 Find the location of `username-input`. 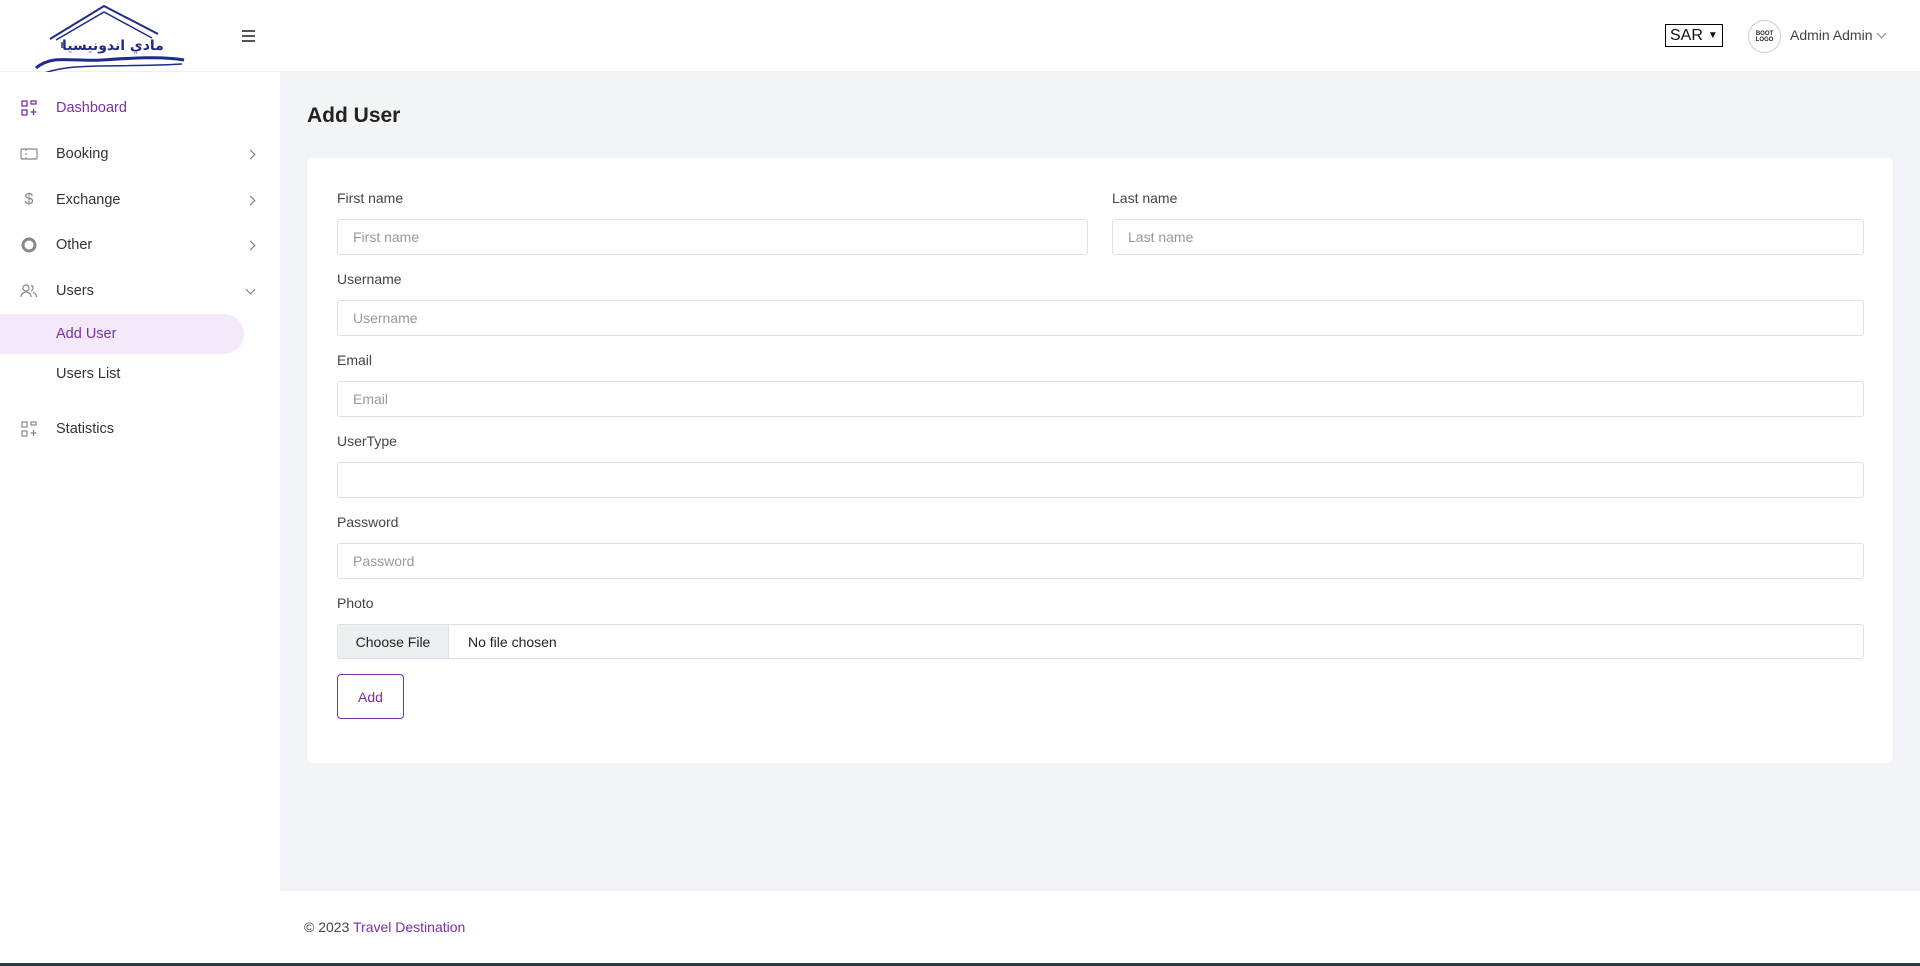

username-input is located at coordinates (1100, 318).